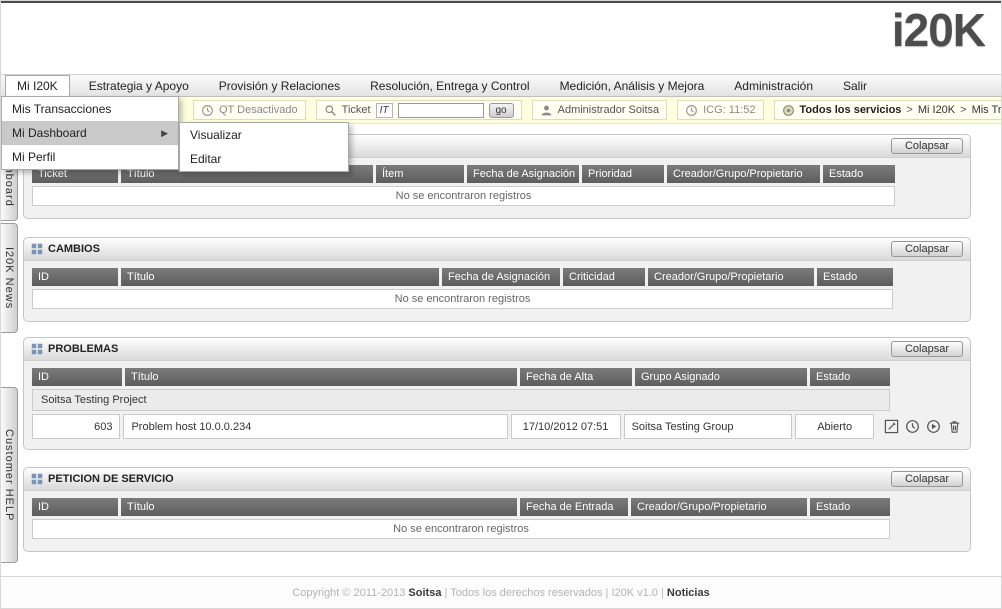 This screenshot has height=609, width=1002. What do you see at coordinates (574, 507) in the screenshot?
I see `column-header-fecha-entrada: Fecha de Entrada` at bounding box center [574, 507].